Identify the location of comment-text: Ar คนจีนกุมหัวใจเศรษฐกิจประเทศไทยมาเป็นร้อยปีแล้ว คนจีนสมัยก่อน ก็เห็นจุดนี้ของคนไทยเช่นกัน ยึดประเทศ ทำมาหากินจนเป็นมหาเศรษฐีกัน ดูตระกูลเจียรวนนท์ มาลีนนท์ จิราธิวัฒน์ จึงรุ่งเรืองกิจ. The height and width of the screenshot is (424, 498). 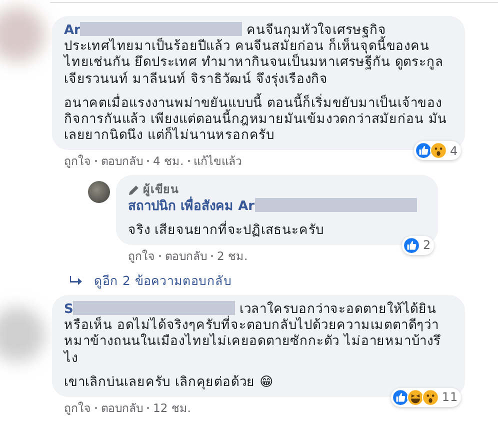
(254, 55).